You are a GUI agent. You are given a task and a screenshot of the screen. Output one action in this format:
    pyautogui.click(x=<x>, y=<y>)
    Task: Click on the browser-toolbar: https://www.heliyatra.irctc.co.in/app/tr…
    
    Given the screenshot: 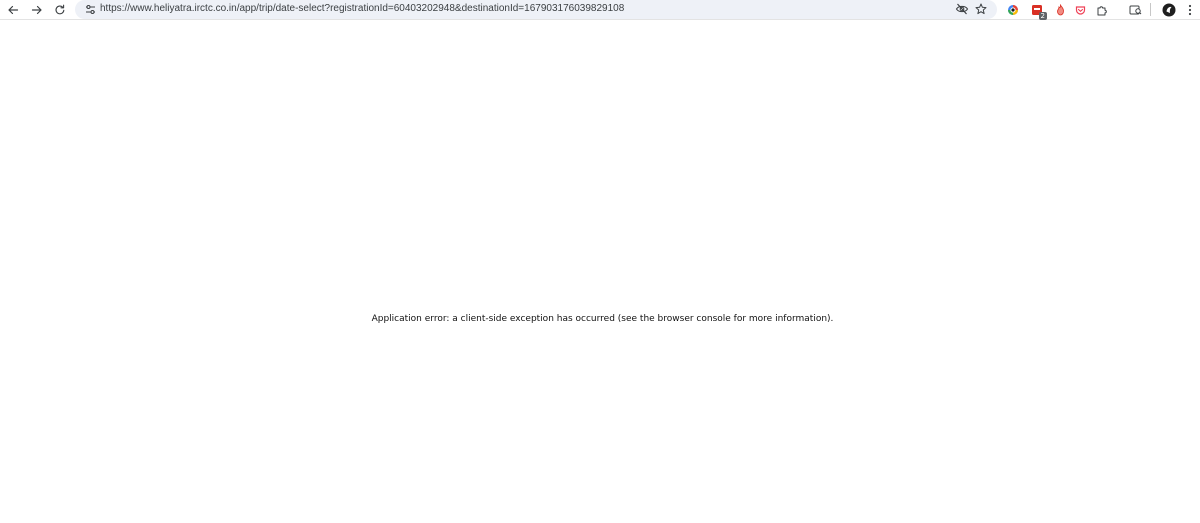 What is the action you would take?
    pyautogui.click(x=600, y=10)
    